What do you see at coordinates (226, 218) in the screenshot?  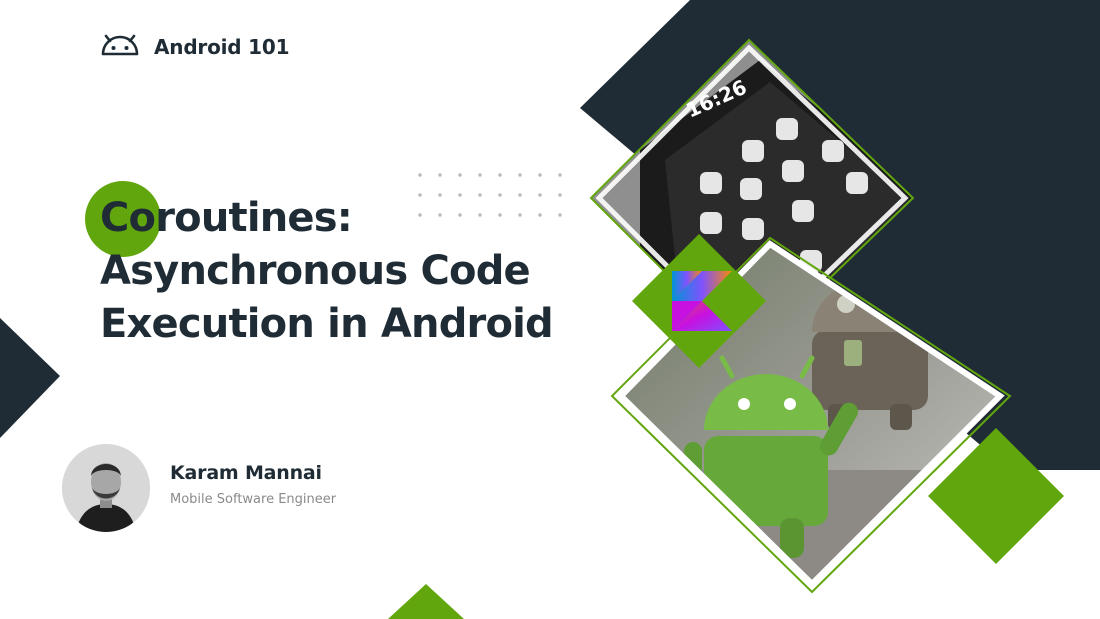 I see `title-line-1: Coroutines:` at bounding box center [226, 218].